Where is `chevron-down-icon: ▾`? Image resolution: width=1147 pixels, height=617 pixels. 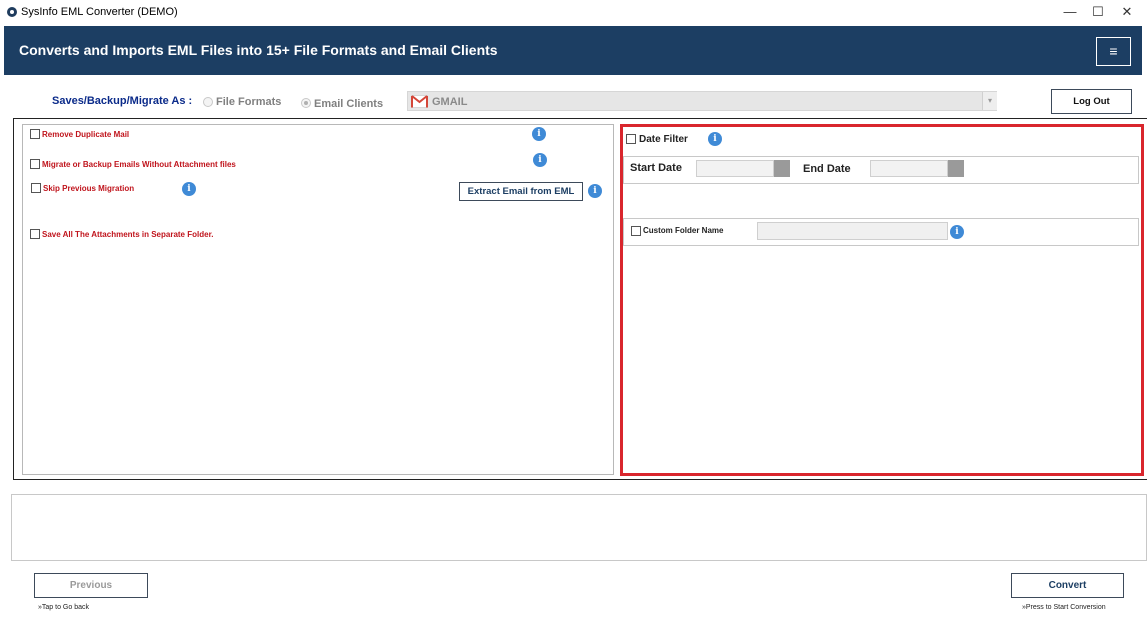 chevron-down-icon: ▾ is located at coordinates (989, 101).